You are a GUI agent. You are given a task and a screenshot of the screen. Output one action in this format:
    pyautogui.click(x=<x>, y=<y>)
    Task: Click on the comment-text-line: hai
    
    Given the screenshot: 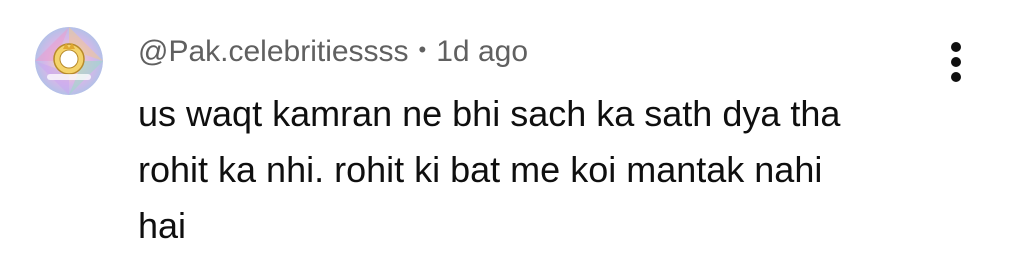 What is the action you would take?
    pyautogui.click(x=162, y=225)
    